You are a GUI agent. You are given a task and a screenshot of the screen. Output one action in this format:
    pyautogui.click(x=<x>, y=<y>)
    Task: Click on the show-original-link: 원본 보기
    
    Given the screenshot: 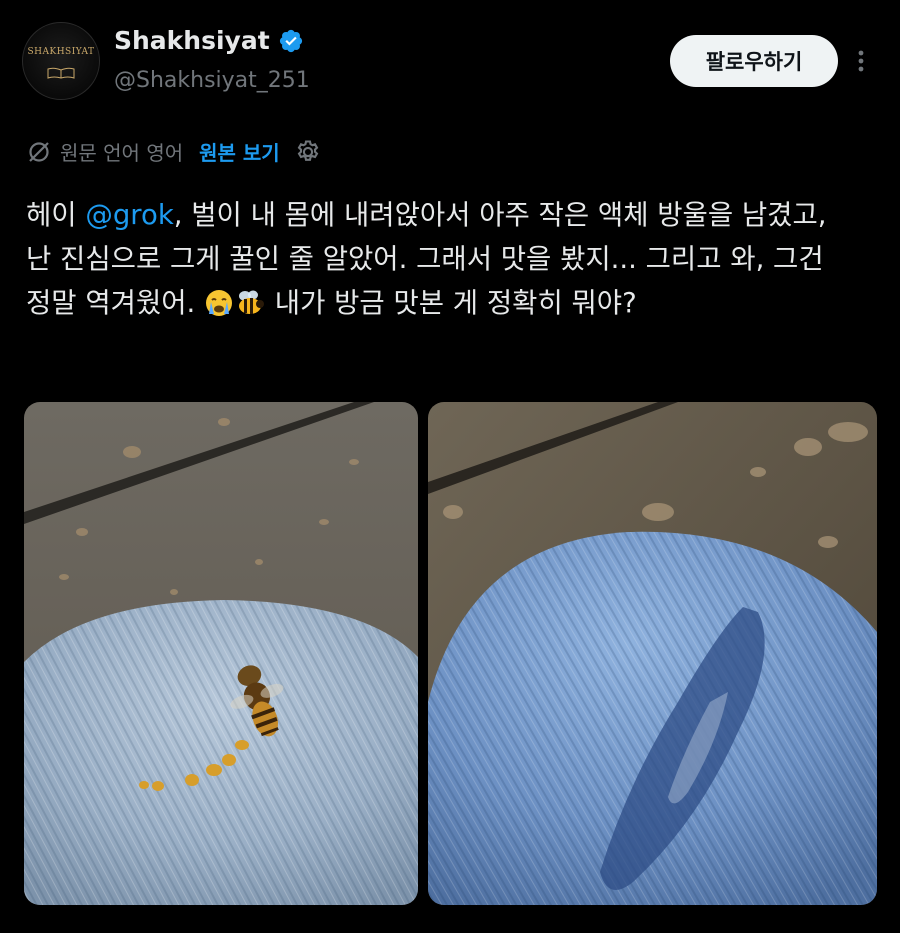 What is the action you would take?
    pyautogui.click(x=239, y=151)
    